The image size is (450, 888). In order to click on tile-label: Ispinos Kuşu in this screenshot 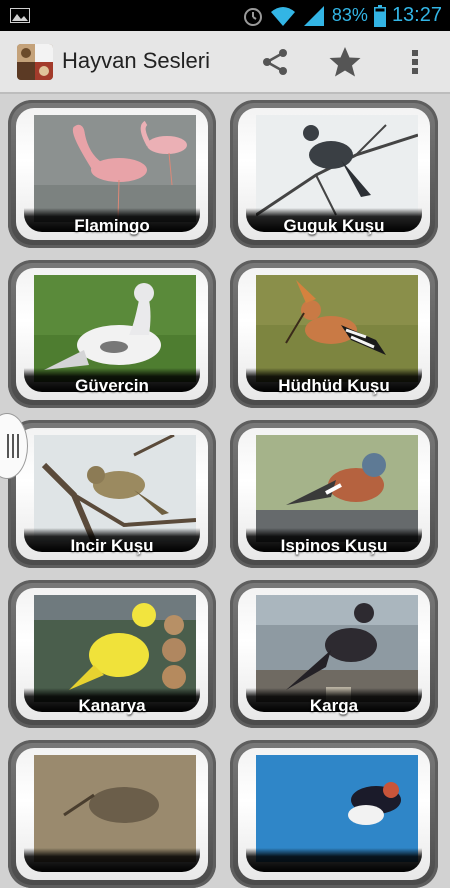, I will do `click(334, 545)`.